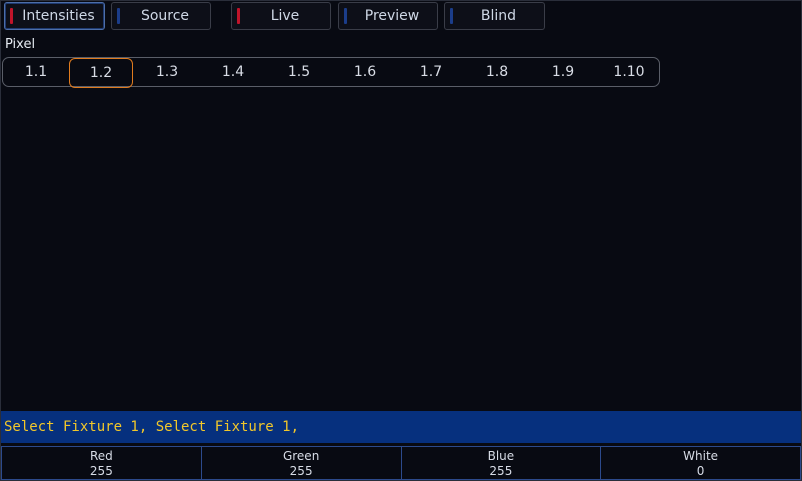  I want to click on parameter-value: 0, so click(700, 471).